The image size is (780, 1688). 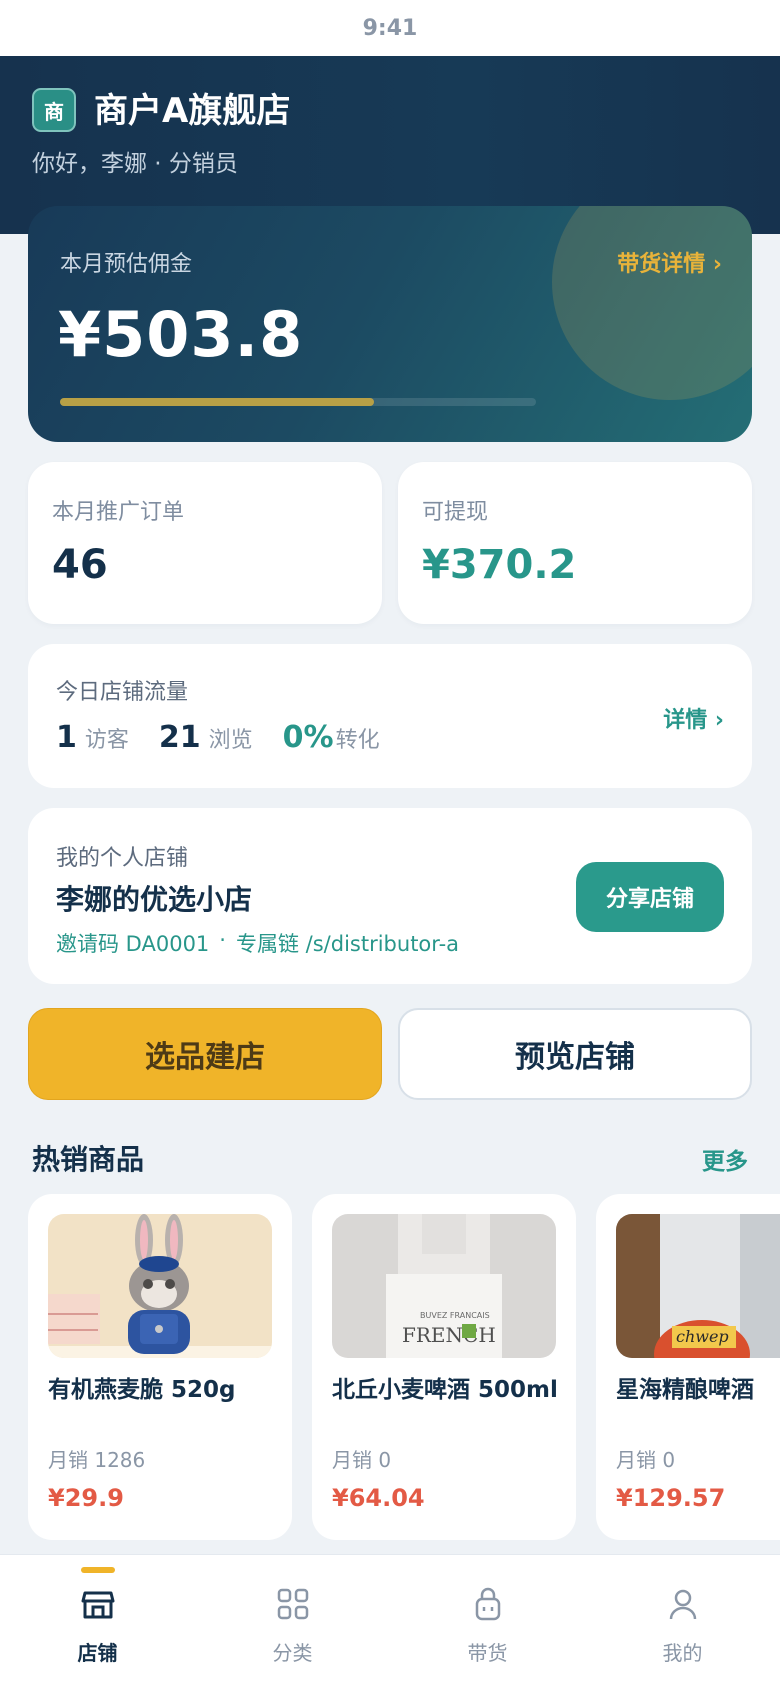 I want to click on store-name: 商户A旗舰店, so click(x=192, y=111).